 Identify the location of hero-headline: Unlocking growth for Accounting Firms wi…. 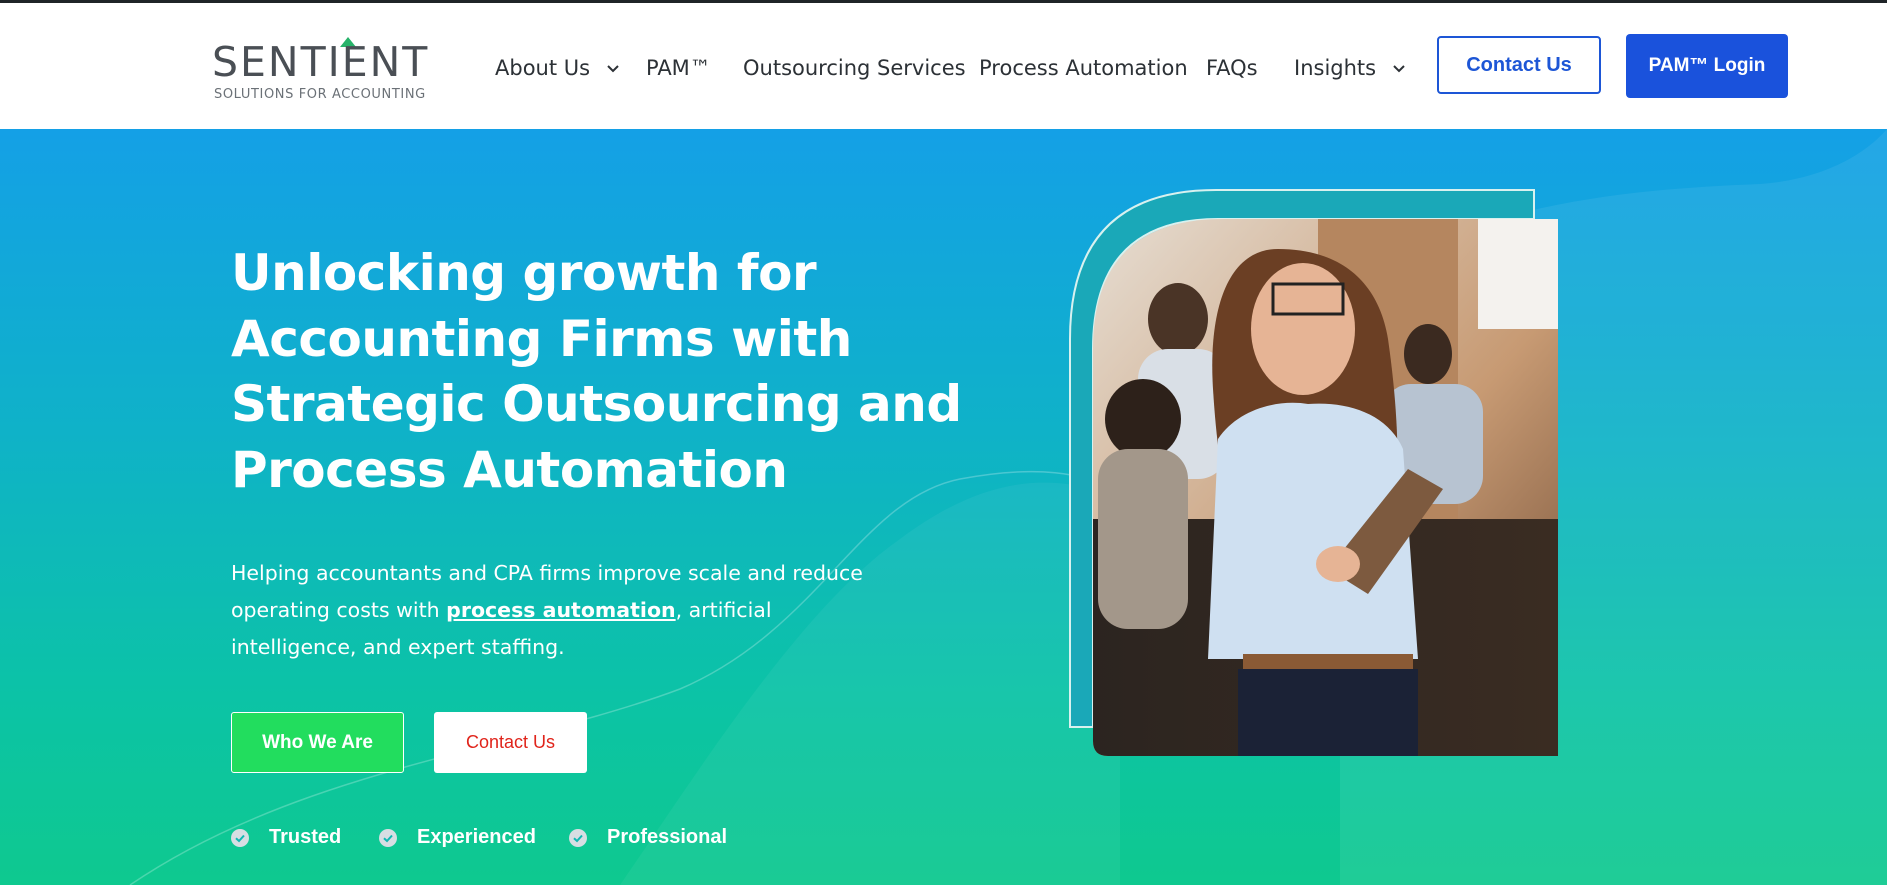
(611, 372).